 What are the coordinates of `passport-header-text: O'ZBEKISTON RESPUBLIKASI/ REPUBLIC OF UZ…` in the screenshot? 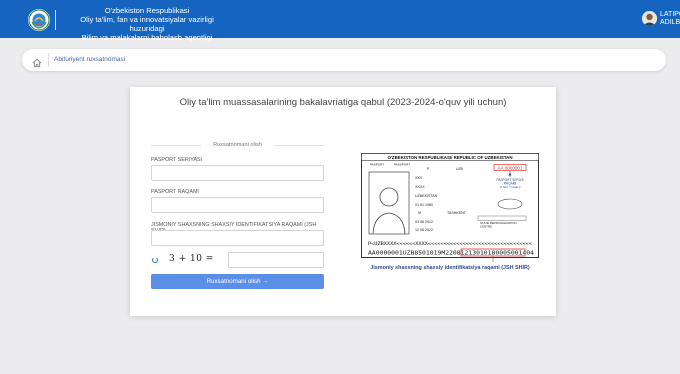 It's located at (449, 157).